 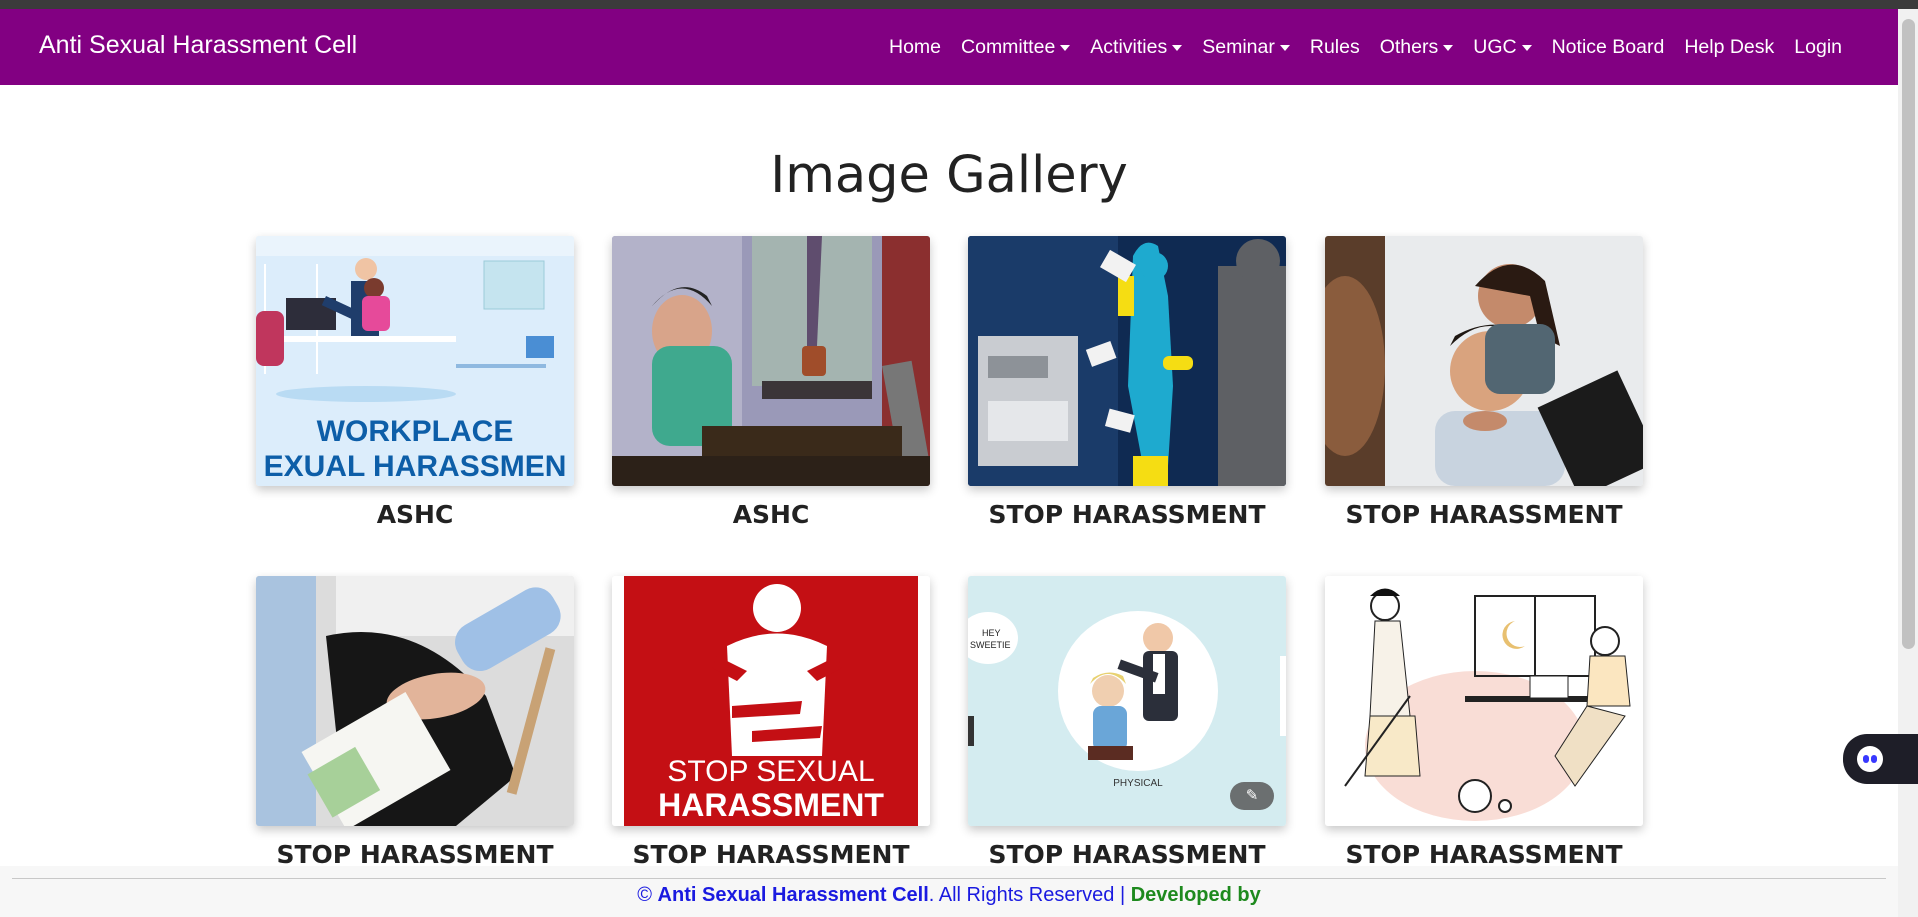 What do you see at coordinates (1138, 783) in the screenshot?
I see `image-text-physical: PHYSICAL` at bounding box center [1138, 783].